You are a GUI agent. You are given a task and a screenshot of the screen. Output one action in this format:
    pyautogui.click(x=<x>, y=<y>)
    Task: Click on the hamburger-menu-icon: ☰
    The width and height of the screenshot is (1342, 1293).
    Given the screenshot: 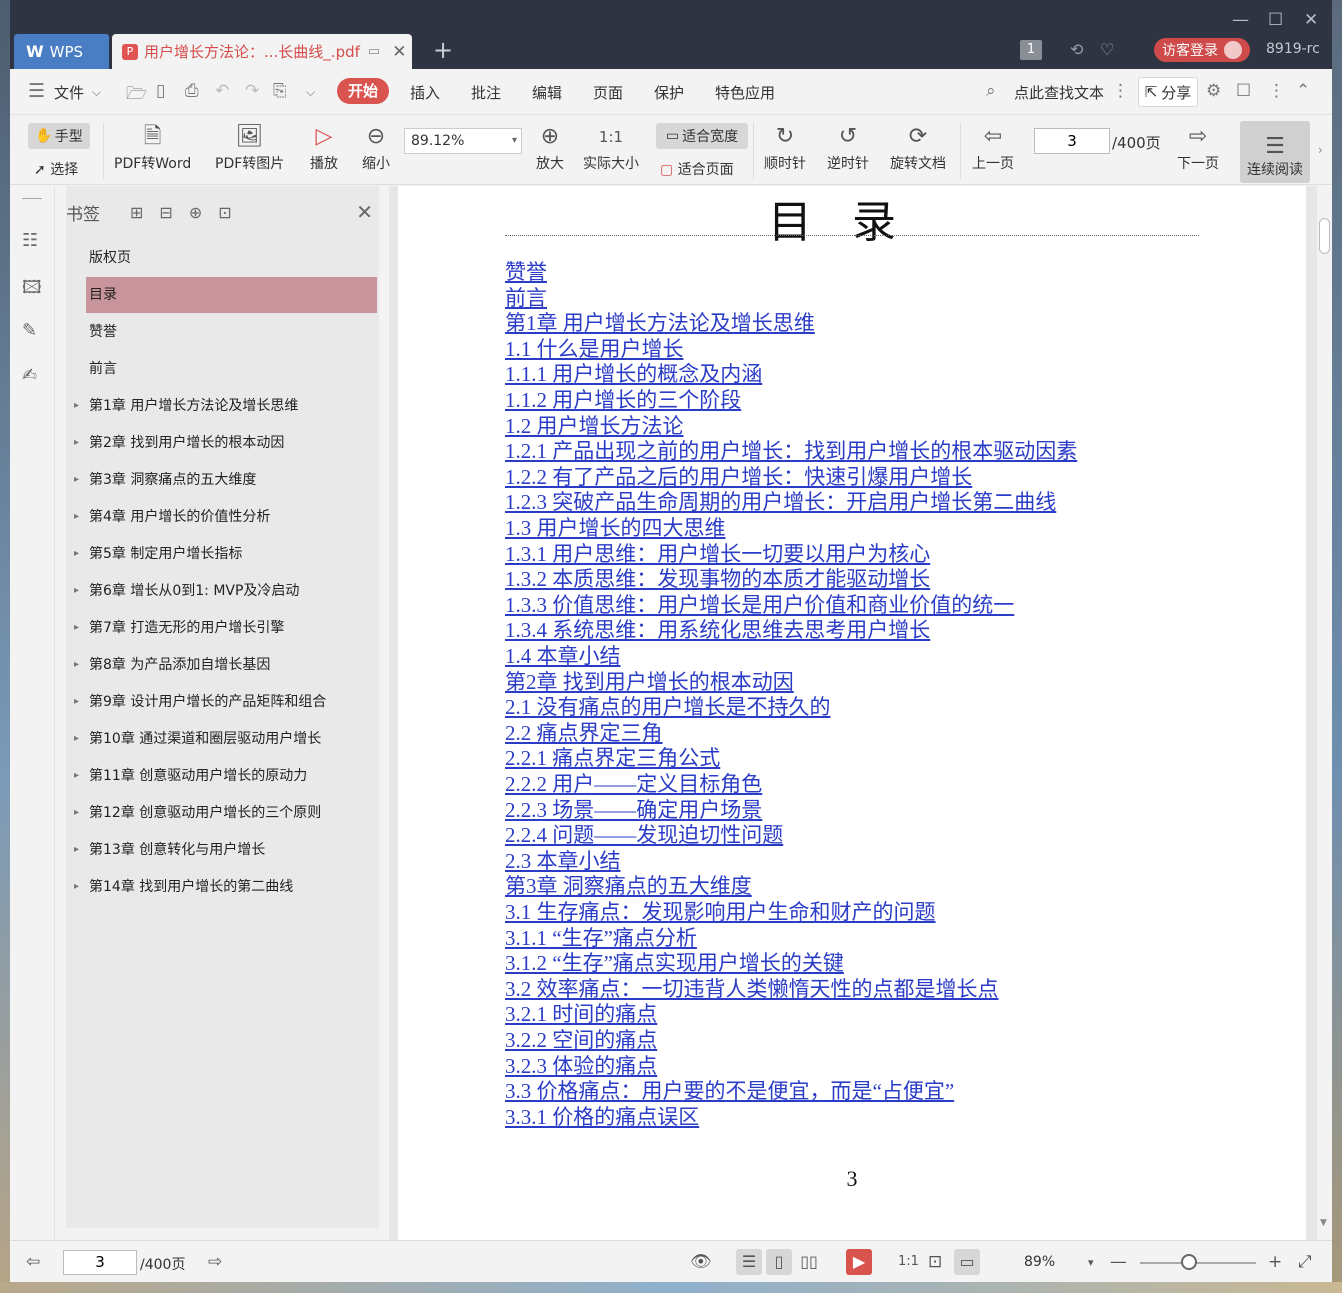 What is the action you would take?
    pyautogui.click(x=36, y=91)
    